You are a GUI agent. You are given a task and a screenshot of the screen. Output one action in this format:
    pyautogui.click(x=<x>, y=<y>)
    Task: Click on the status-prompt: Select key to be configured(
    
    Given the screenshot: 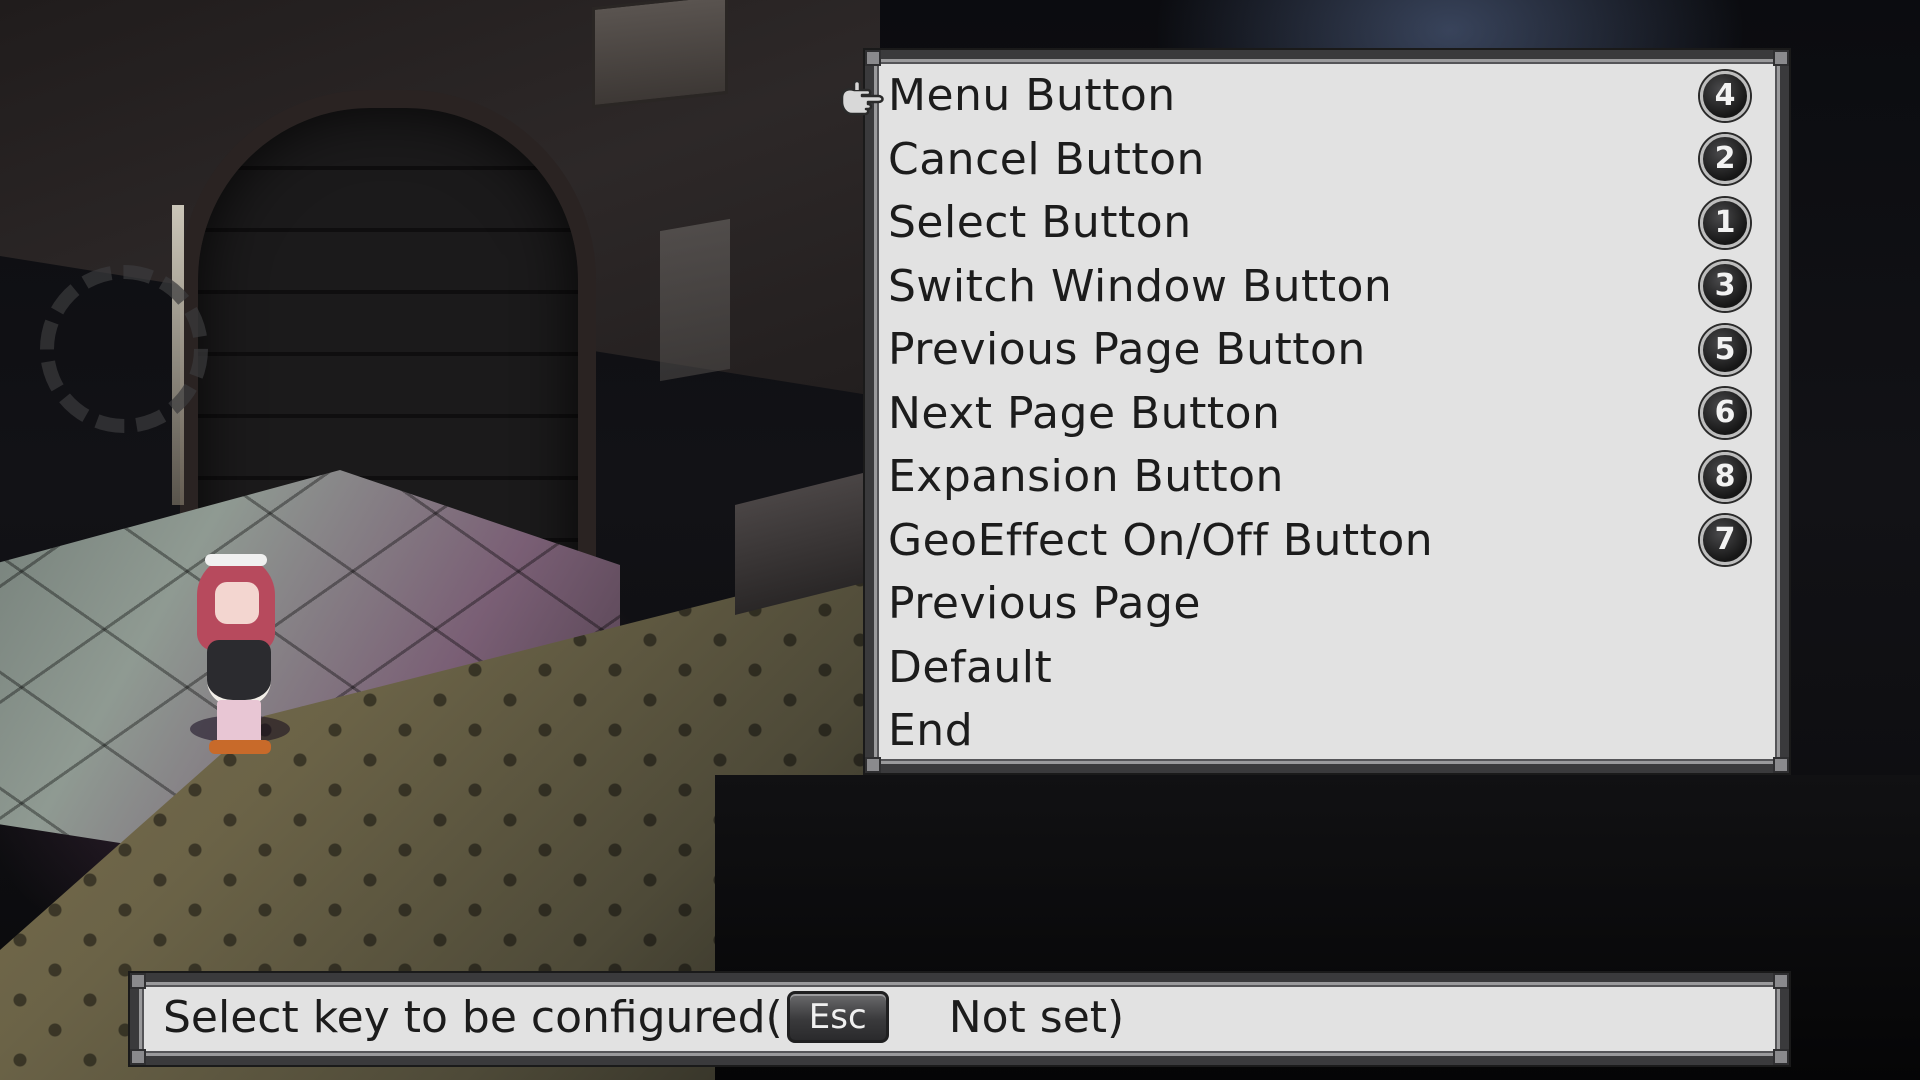 What is the action you would take?
    pyautogui.click(x=473, y=1017)
    